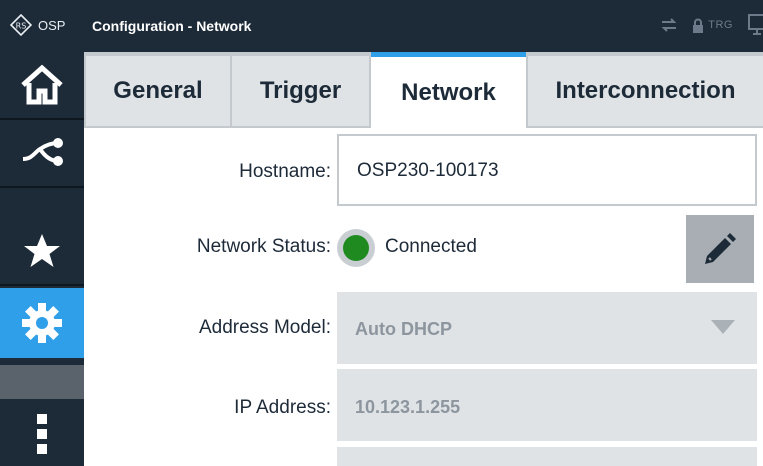 This screenshot has width=763, height=466. I want to click on tab-network: Network, so click(448, 90).